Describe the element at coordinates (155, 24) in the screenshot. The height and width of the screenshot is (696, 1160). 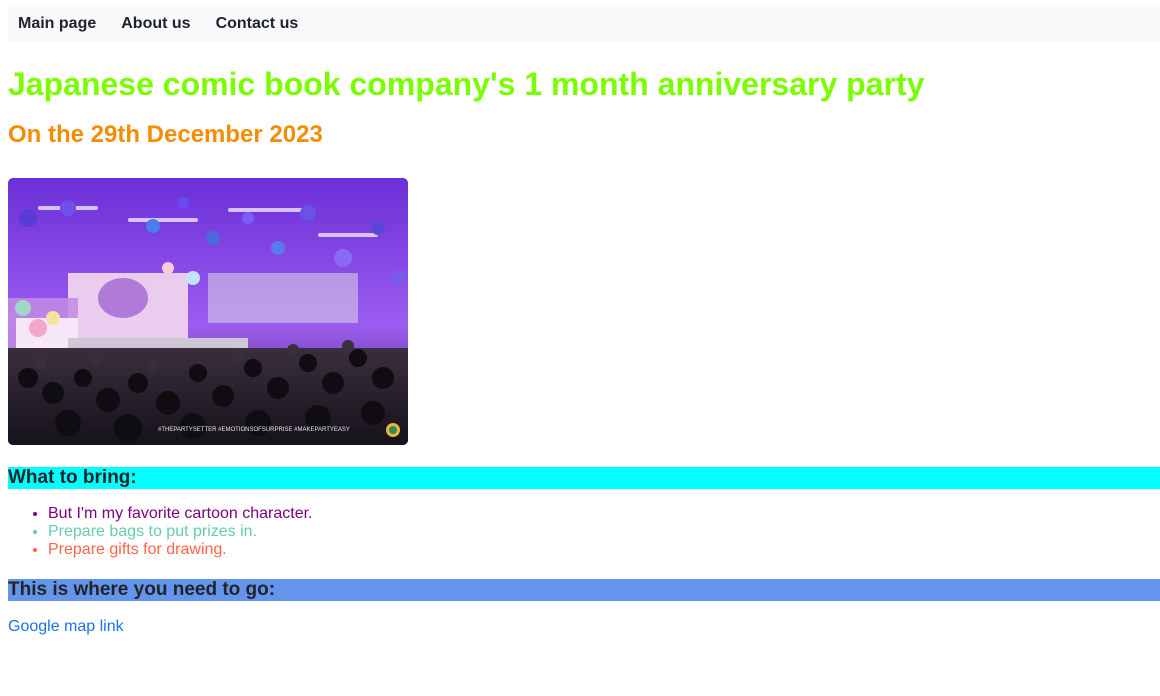
I see `nav-link-about-us: About us` at that location.